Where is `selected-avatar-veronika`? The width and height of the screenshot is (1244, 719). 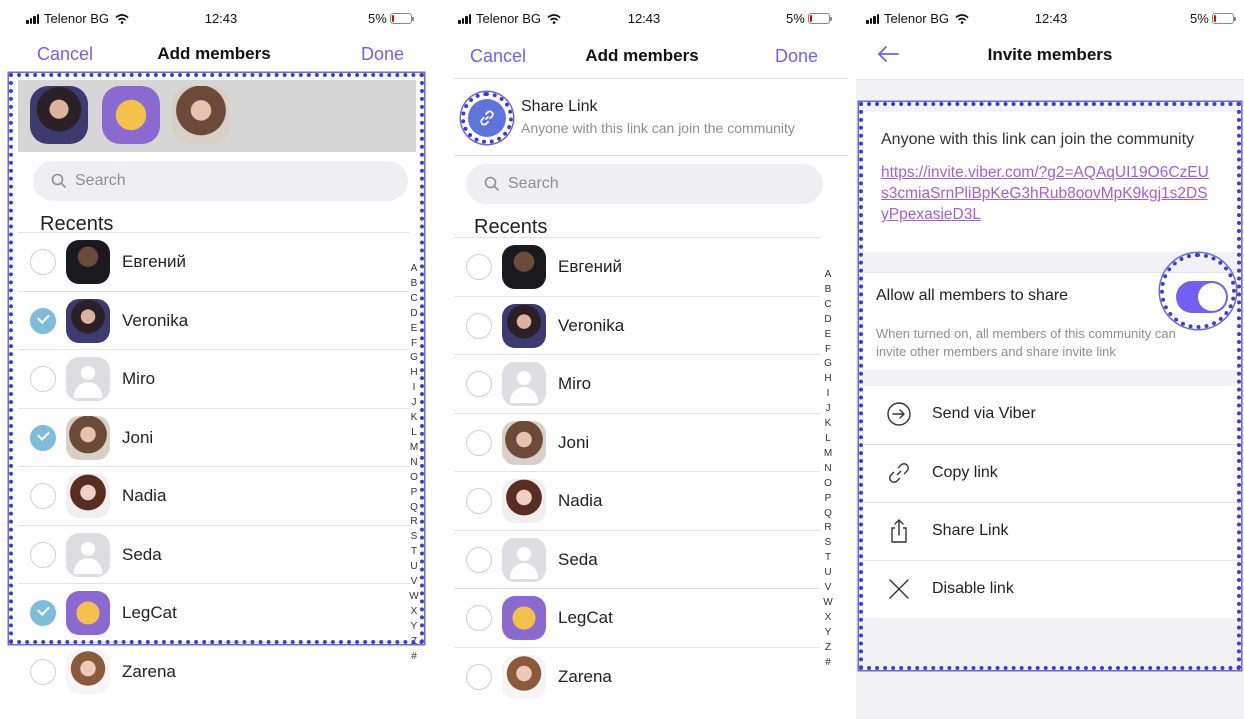 selected-avatar-veronika is located at coordinates (59, 115).